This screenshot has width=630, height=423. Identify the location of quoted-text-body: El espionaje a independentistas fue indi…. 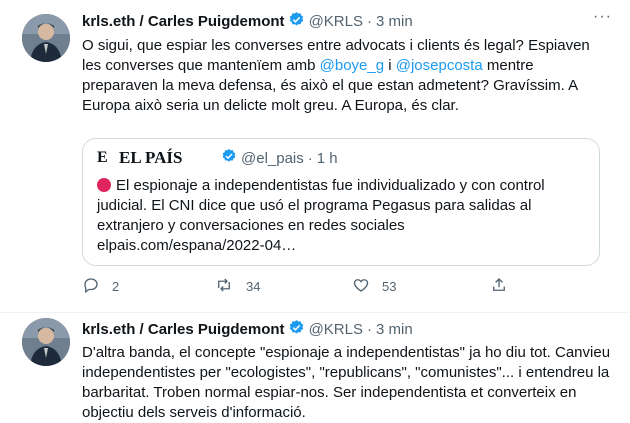
(321, 205).